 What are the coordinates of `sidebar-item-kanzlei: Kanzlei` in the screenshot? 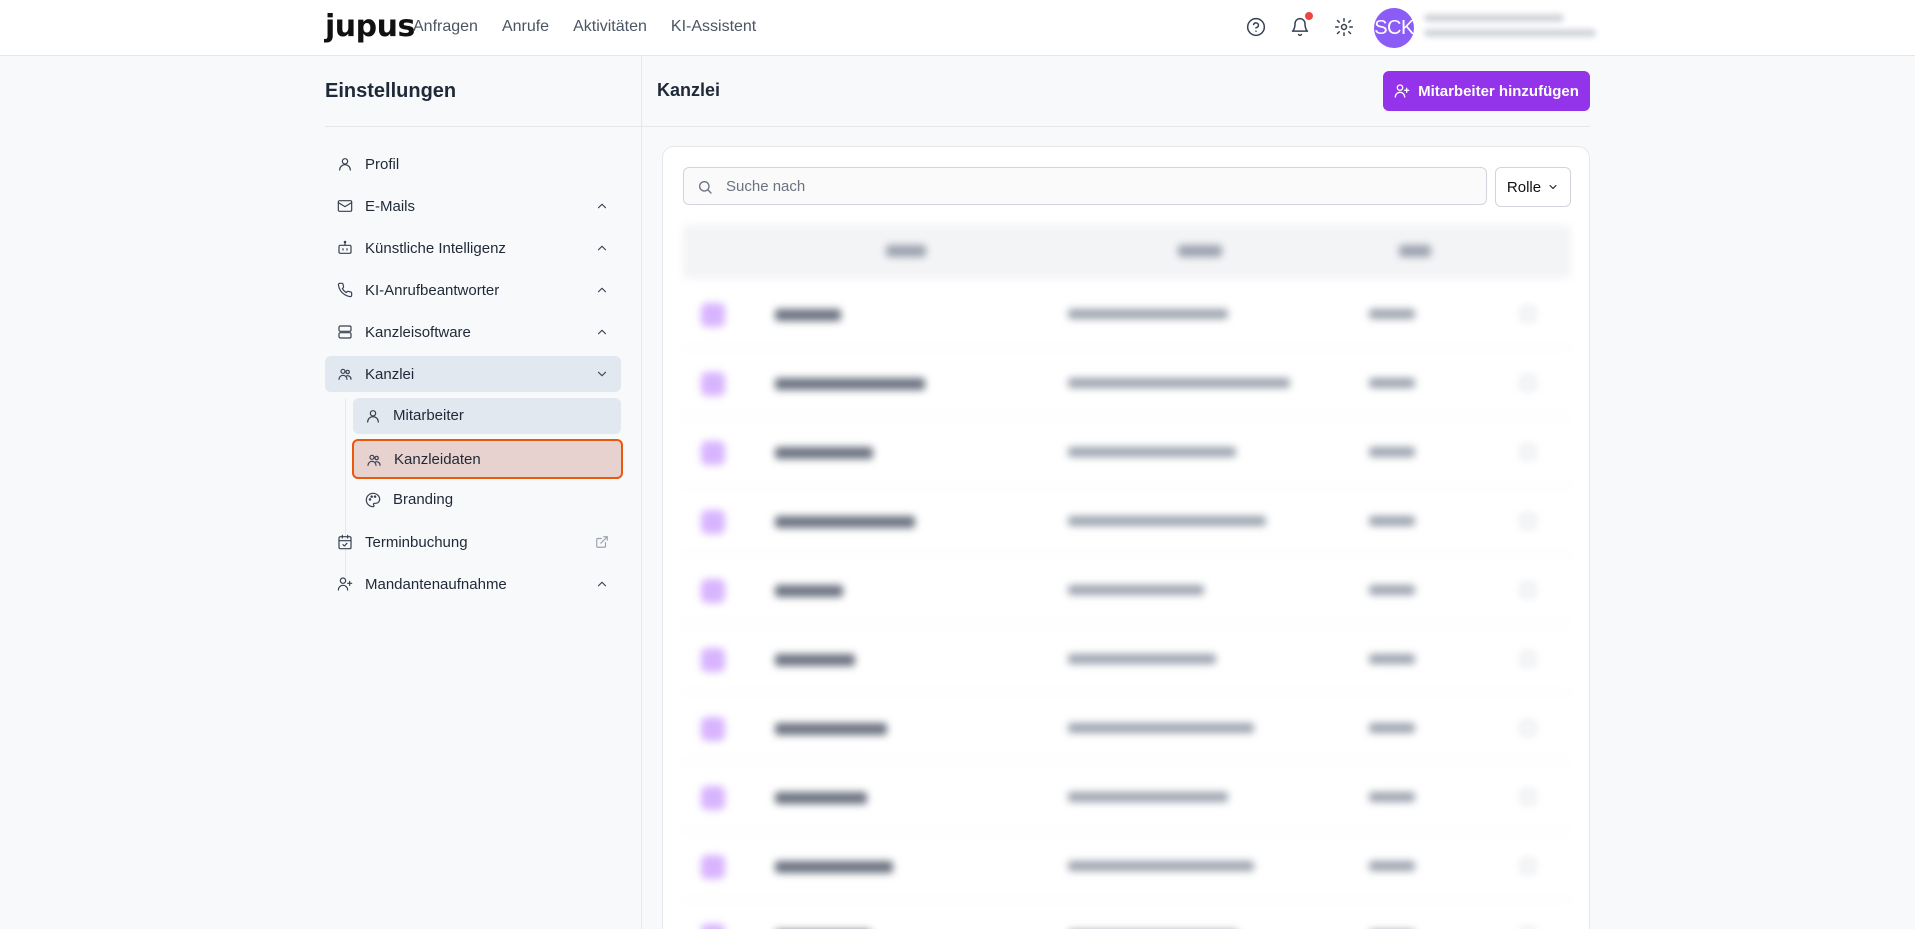 It's located at (473, 374).